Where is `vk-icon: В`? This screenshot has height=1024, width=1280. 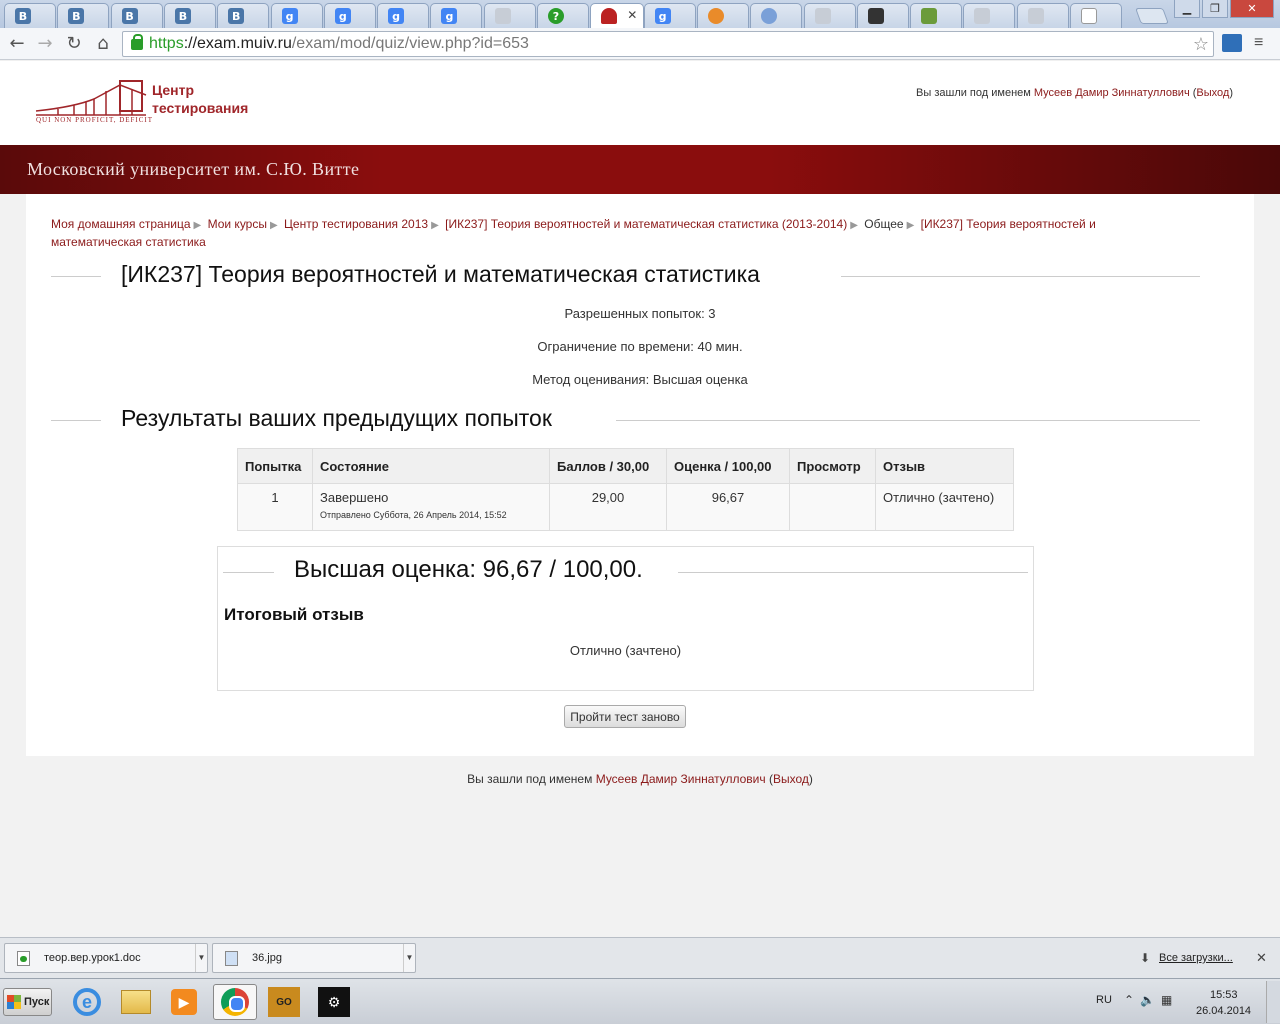 vk-icon: В is located at coordinates (236, 16).